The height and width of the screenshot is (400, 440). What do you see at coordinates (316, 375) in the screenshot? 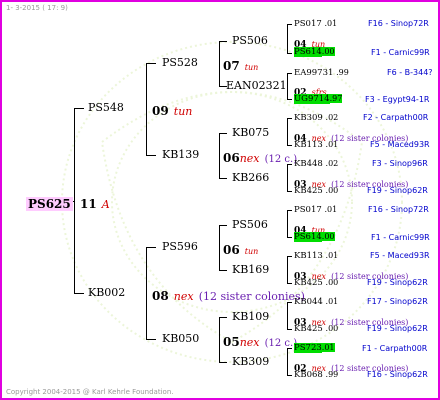
I see `g4-row: KB068 .99` at bounding box center [316, 375].